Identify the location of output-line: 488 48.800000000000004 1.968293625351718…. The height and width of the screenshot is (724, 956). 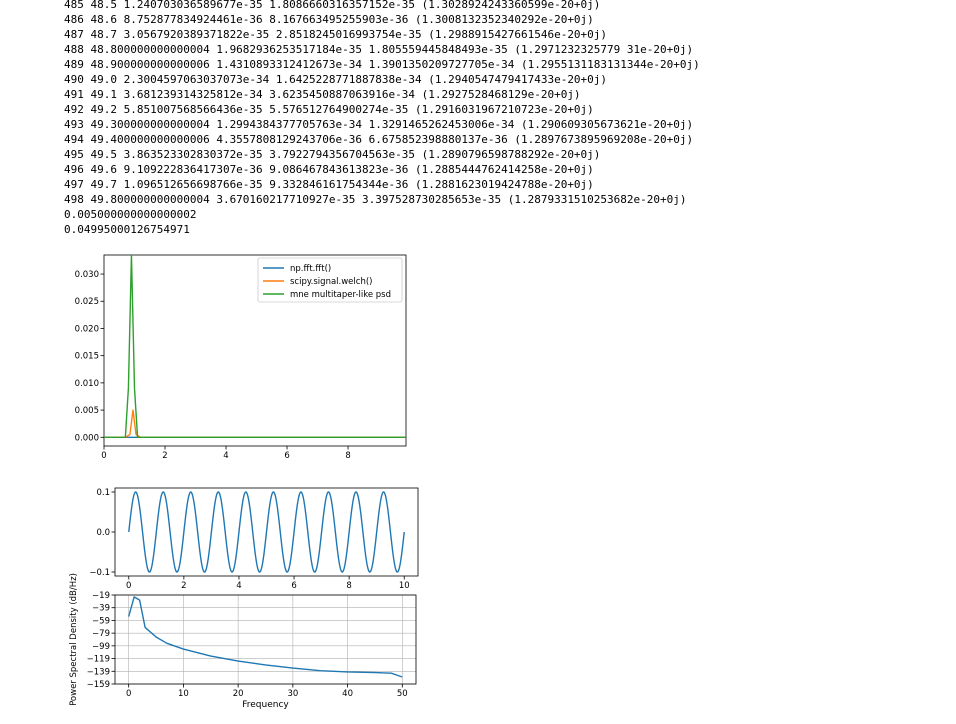
(379, 49).